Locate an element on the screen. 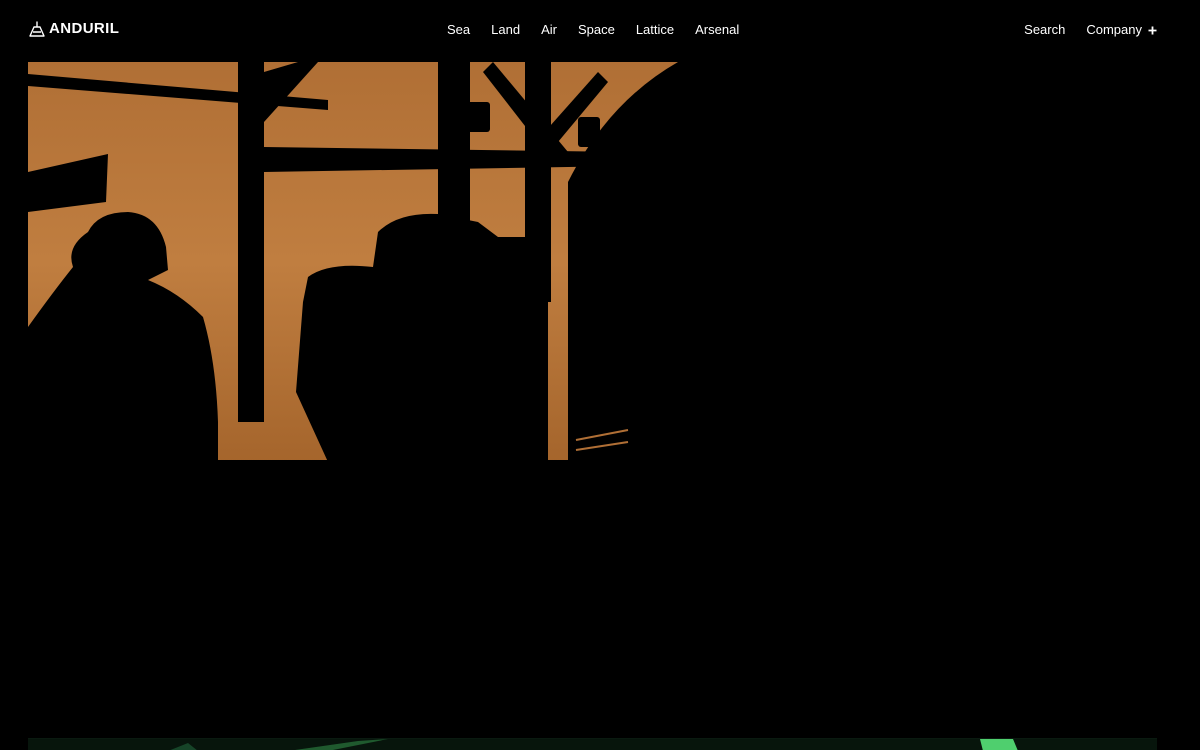 This screenshot has height=750, width=1200. main-nav: Sea Land Air Space Lattice Arsenal is located at coordinates (593, 30).